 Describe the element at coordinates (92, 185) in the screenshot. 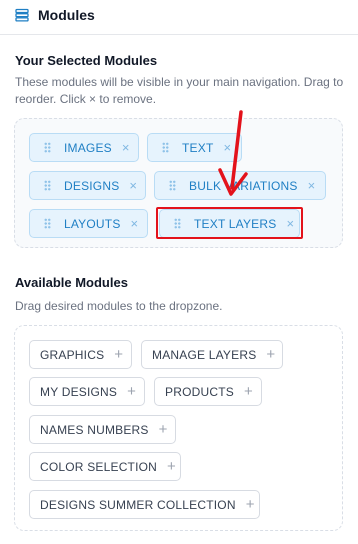

I see `module-label: DESIGNS` at that location.